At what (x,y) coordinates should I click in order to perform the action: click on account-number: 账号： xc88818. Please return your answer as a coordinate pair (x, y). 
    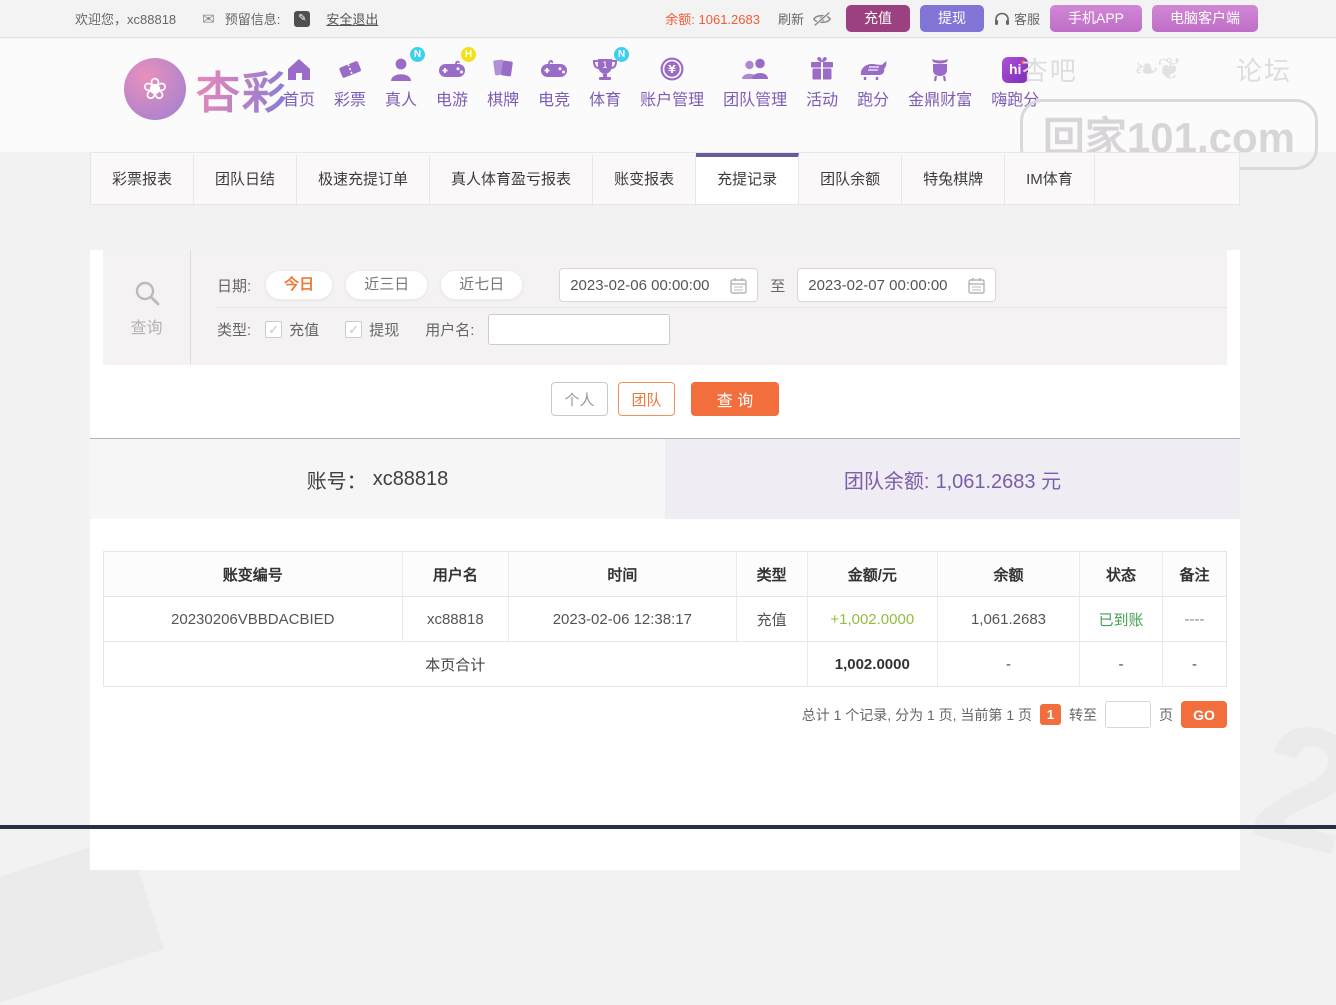
    Looking at the image, I should click on (377, 479).